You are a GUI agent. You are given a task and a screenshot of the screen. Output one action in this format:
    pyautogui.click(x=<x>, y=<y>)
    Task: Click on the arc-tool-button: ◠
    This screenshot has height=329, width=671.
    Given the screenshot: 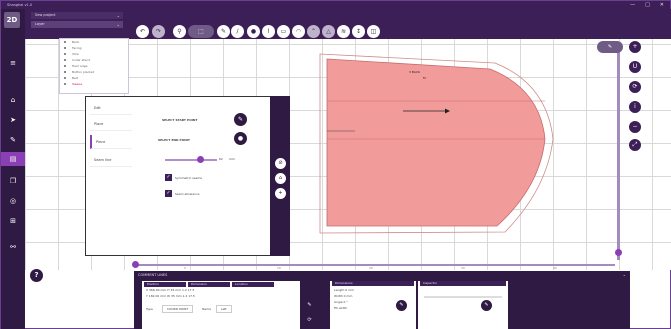 What is the action you would take?
    pyautogui.click(x=298, y=31)
    